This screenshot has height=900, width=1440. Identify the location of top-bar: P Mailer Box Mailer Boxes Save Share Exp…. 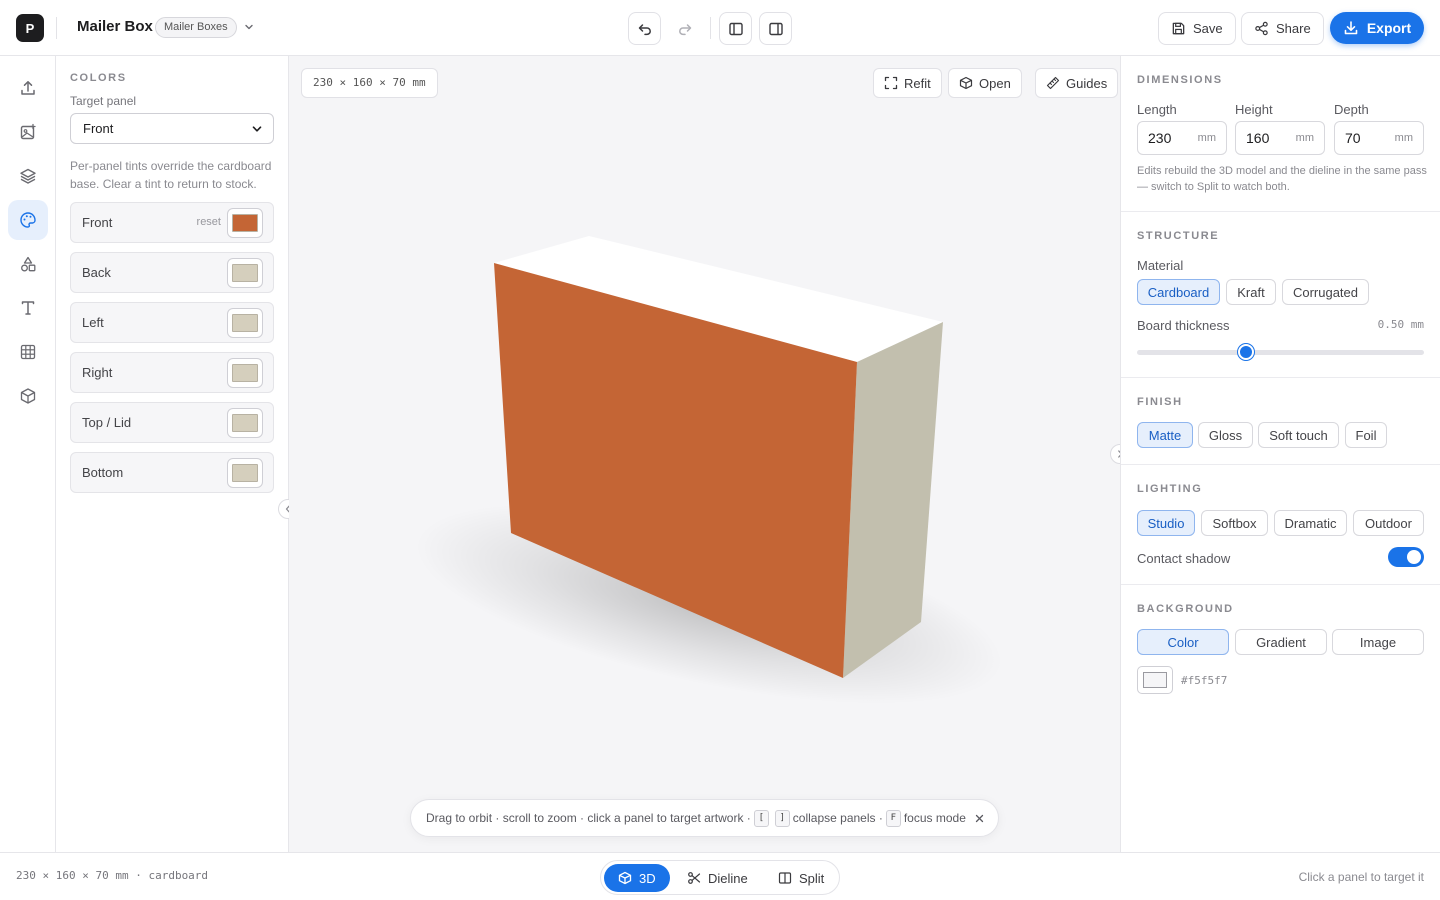
(720, 28).